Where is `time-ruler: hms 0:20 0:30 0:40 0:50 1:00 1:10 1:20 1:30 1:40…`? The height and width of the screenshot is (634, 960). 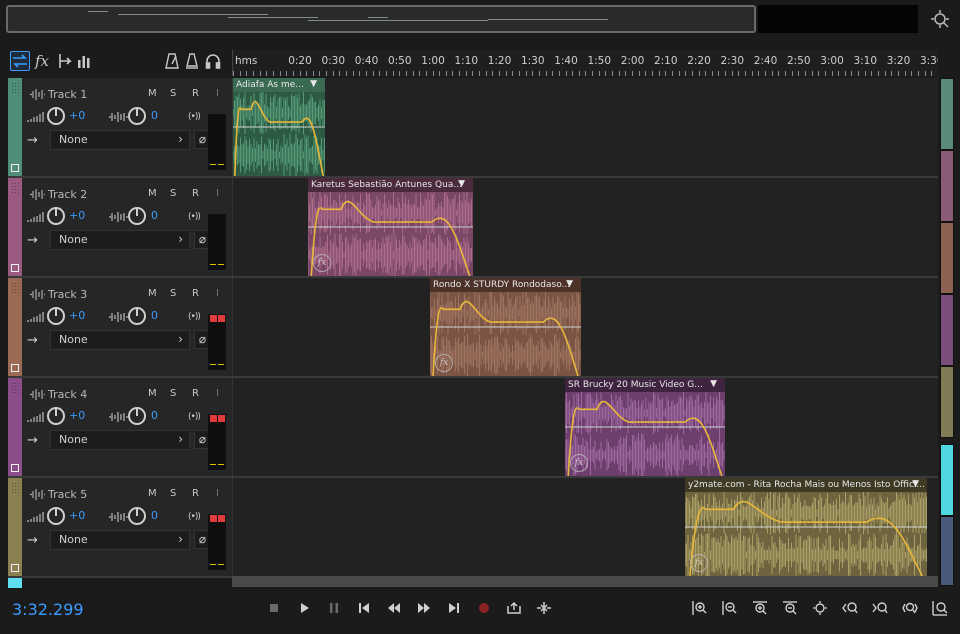 time-ruler: hms 0:20 0:30 0:40 0:50 1:00 1:10 1:20 1:30 1:40… is located at coordinates (585, 63).